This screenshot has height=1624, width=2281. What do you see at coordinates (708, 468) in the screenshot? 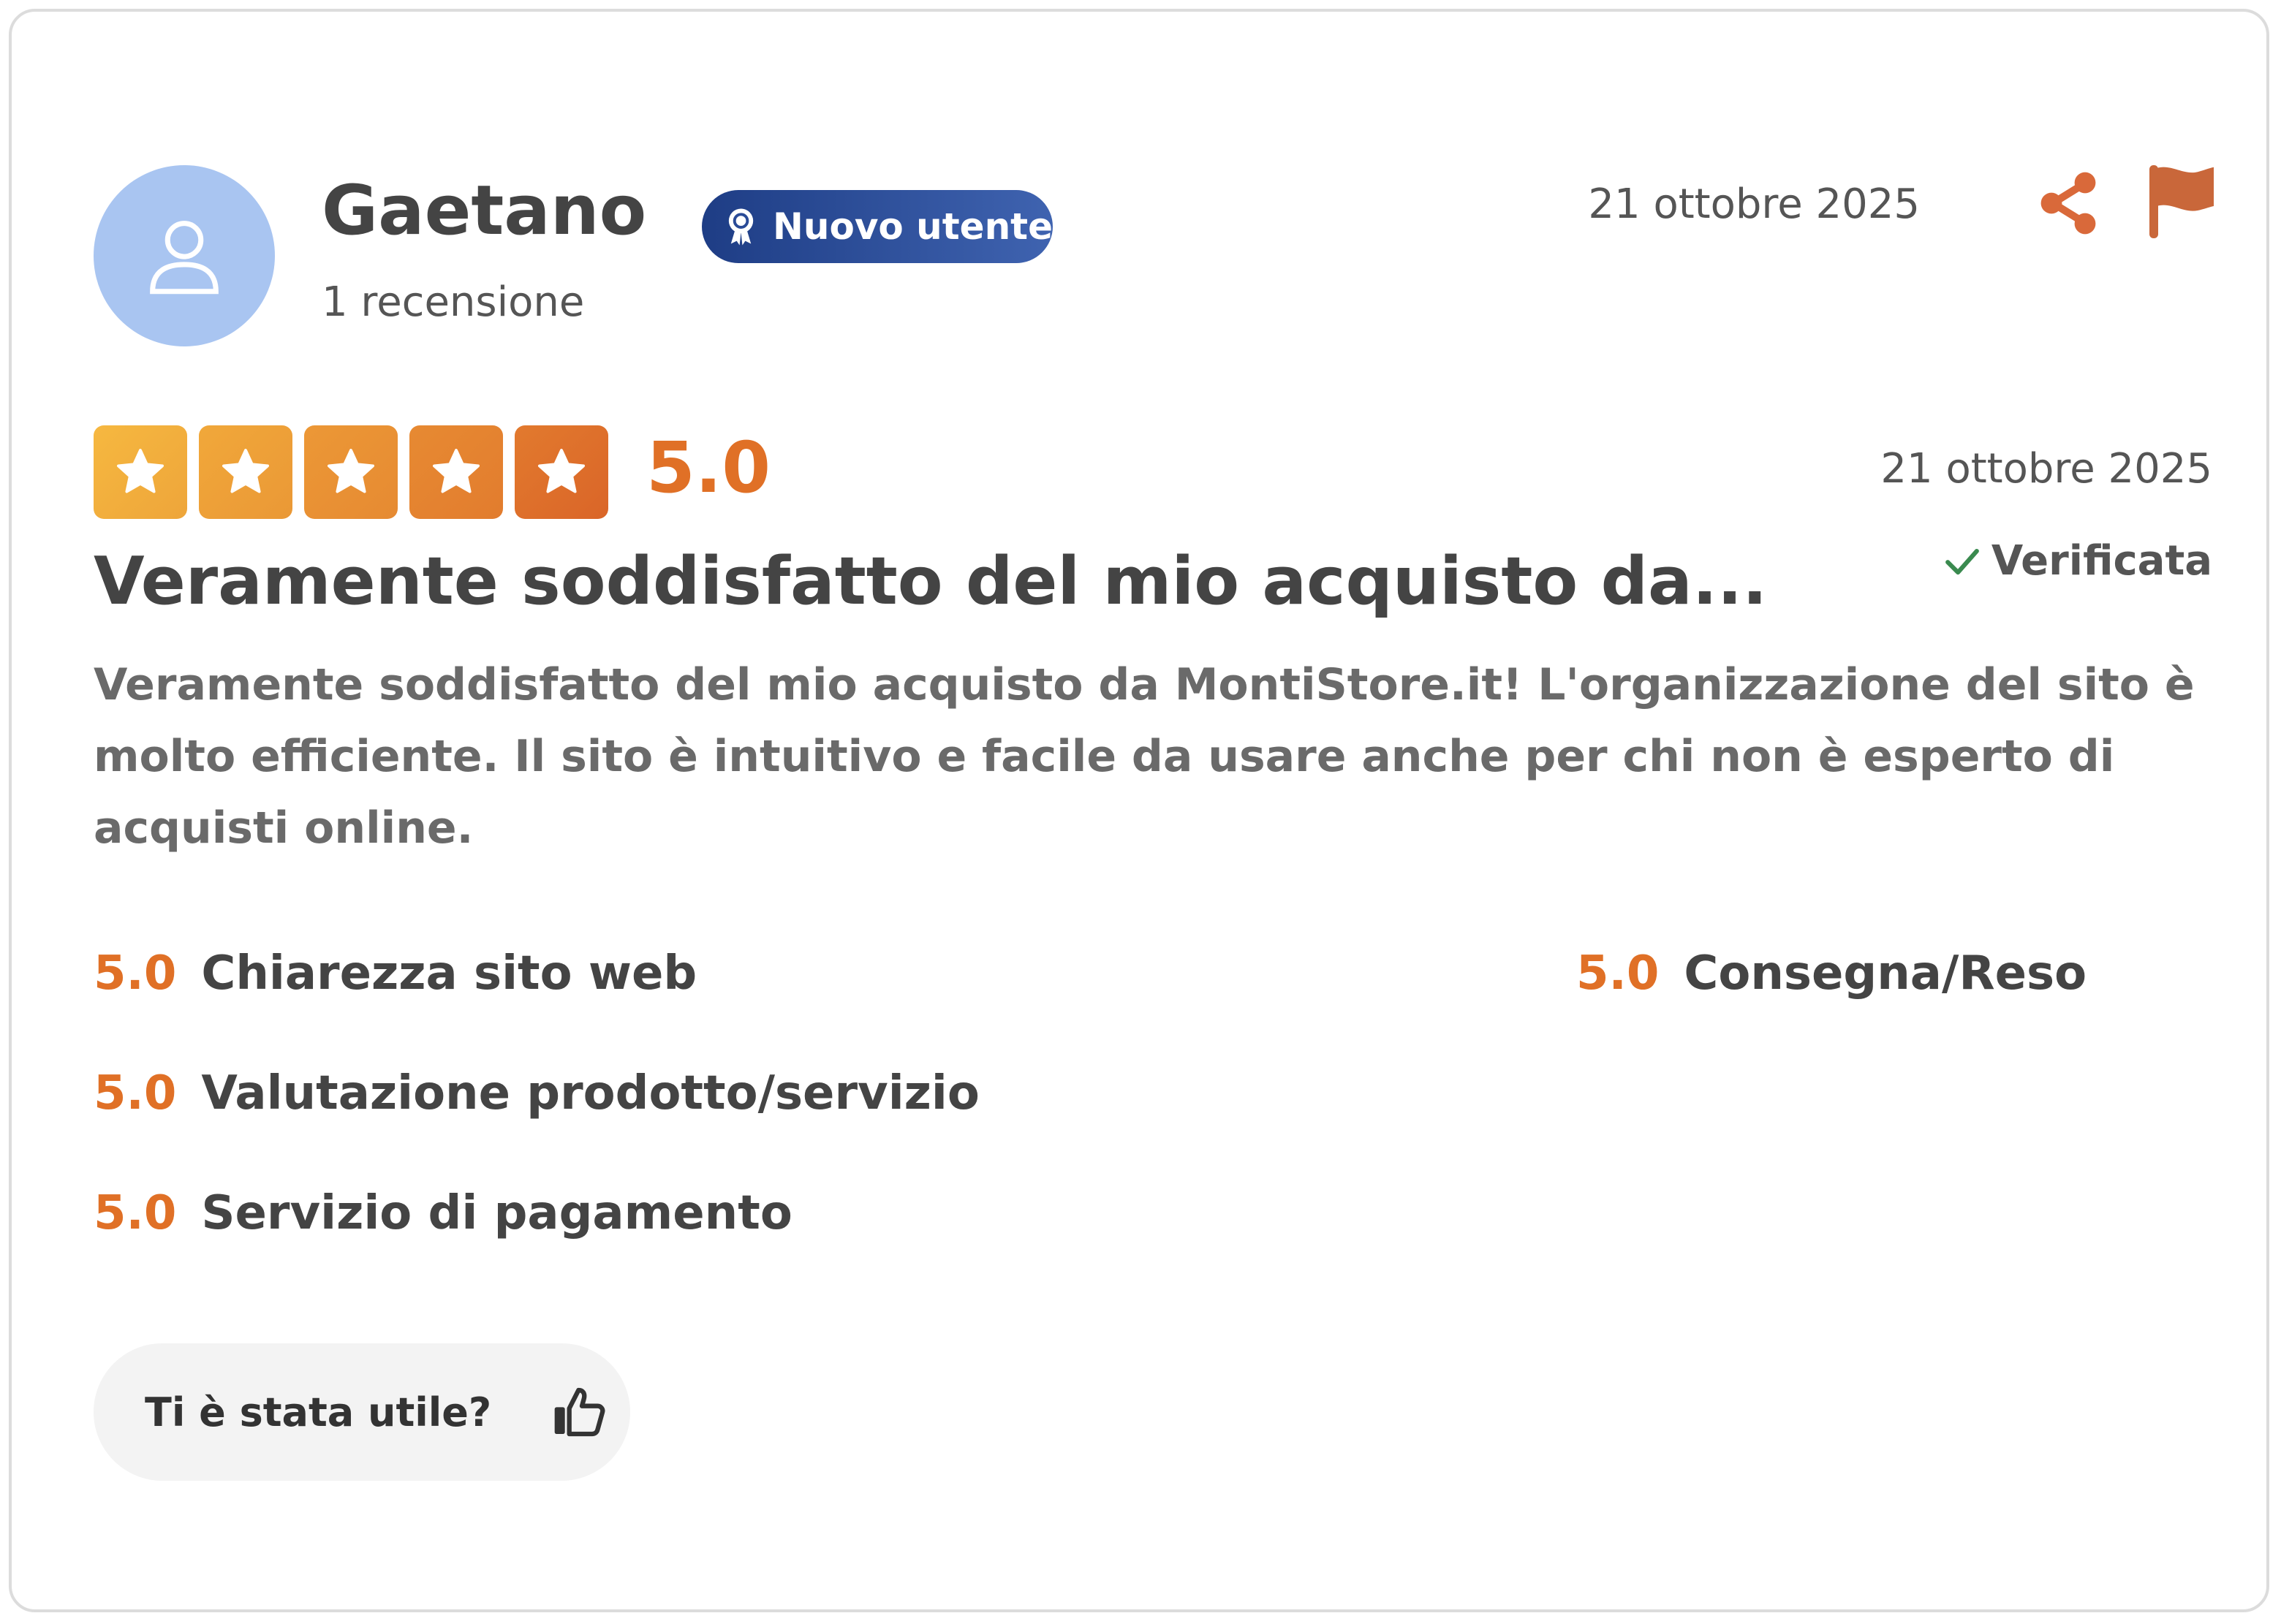
I see `rating-value: 5.0` at bounding box center [708, 468].